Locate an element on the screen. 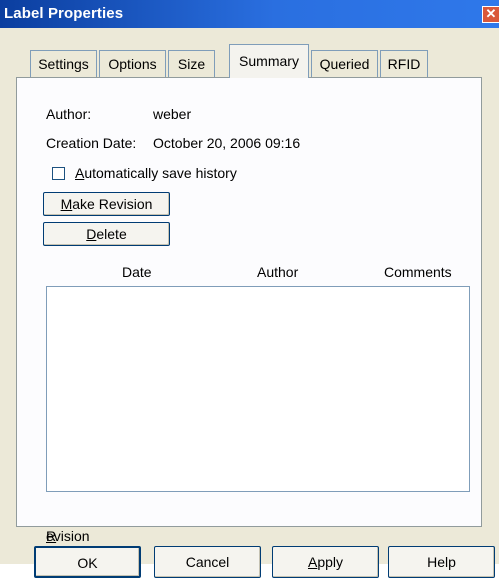 This screenshot has width=499, height=578. cancel-button: Cancel is located at coordinates (207, 562).